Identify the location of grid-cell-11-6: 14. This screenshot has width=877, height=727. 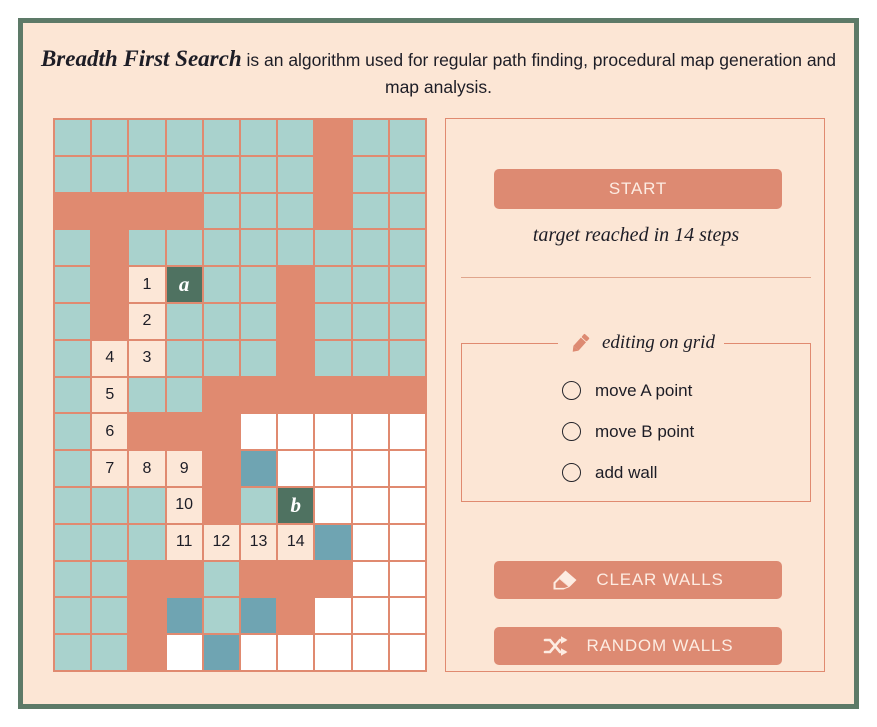
(296, 542).